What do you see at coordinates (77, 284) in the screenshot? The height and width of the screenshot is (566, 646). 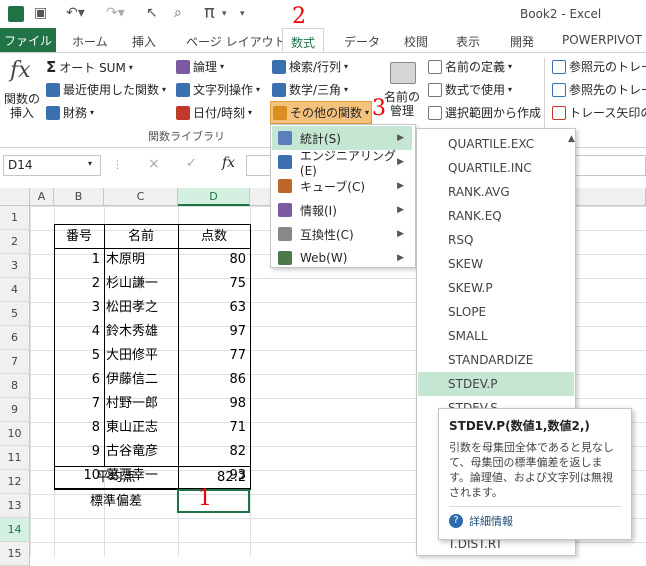 I see `table-cell: 2` at bounding box center [77, 284].